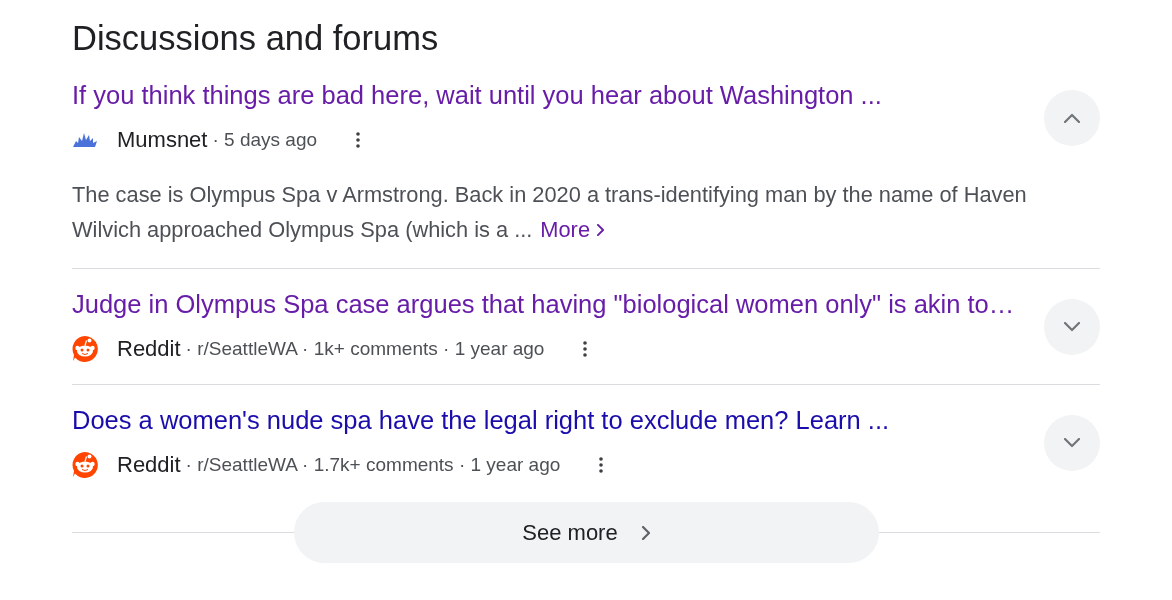  I want to click on thread-details: · r/SeattleWA · 1k+ comments · 1 year ago, so click(365, 349).